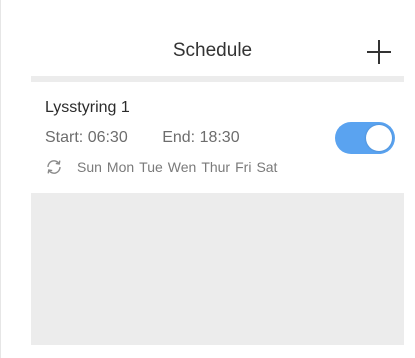 This screenshot has width=415, height=358. Describe the element at coordinates (267, 167) in the screenshot. I see `day-sat: Sat` at that location.